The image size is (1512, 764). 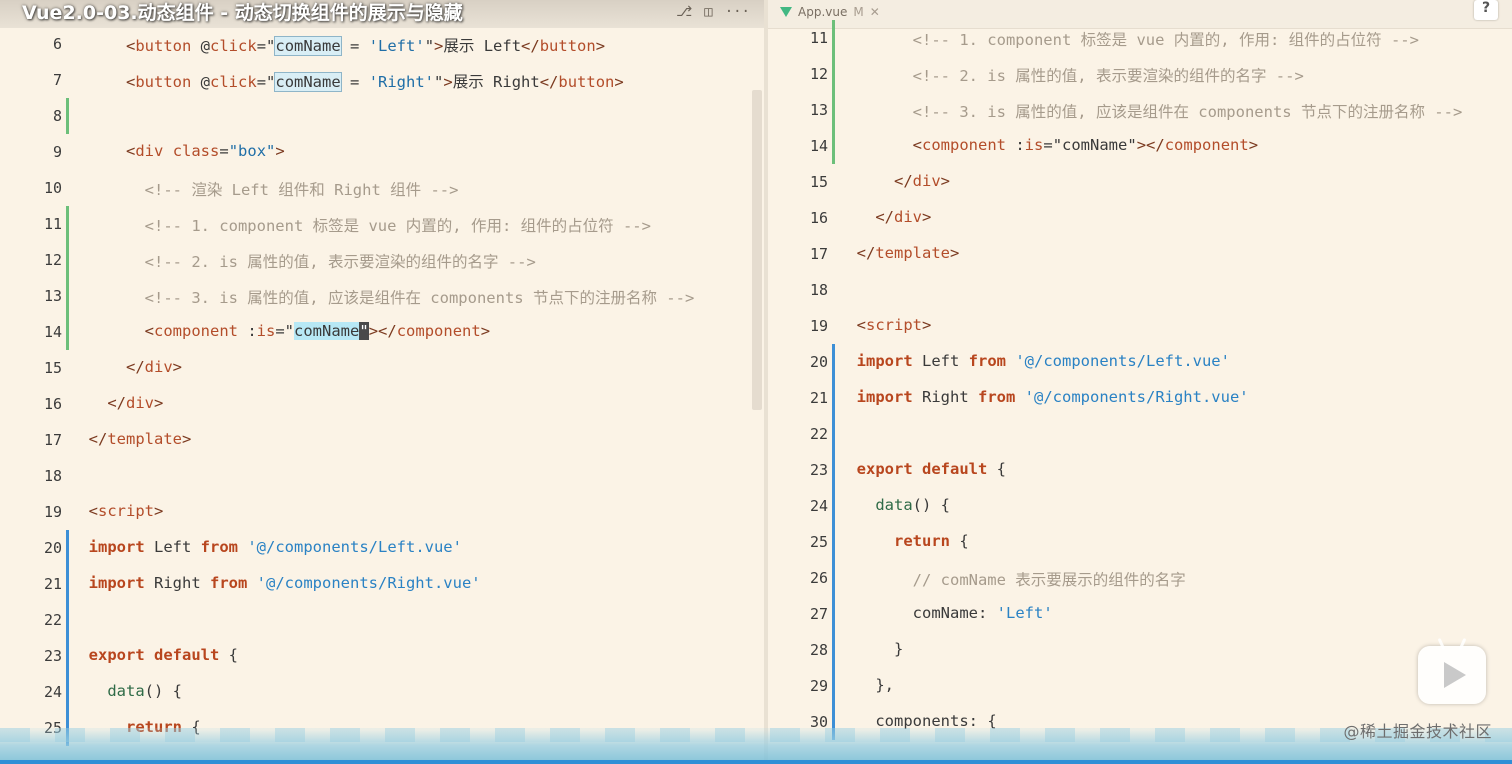 What do you see at coordinates (684, 12) in the screenshot?
I see `compare-changes-icon: ⎇` at bounding box center [684, 12].